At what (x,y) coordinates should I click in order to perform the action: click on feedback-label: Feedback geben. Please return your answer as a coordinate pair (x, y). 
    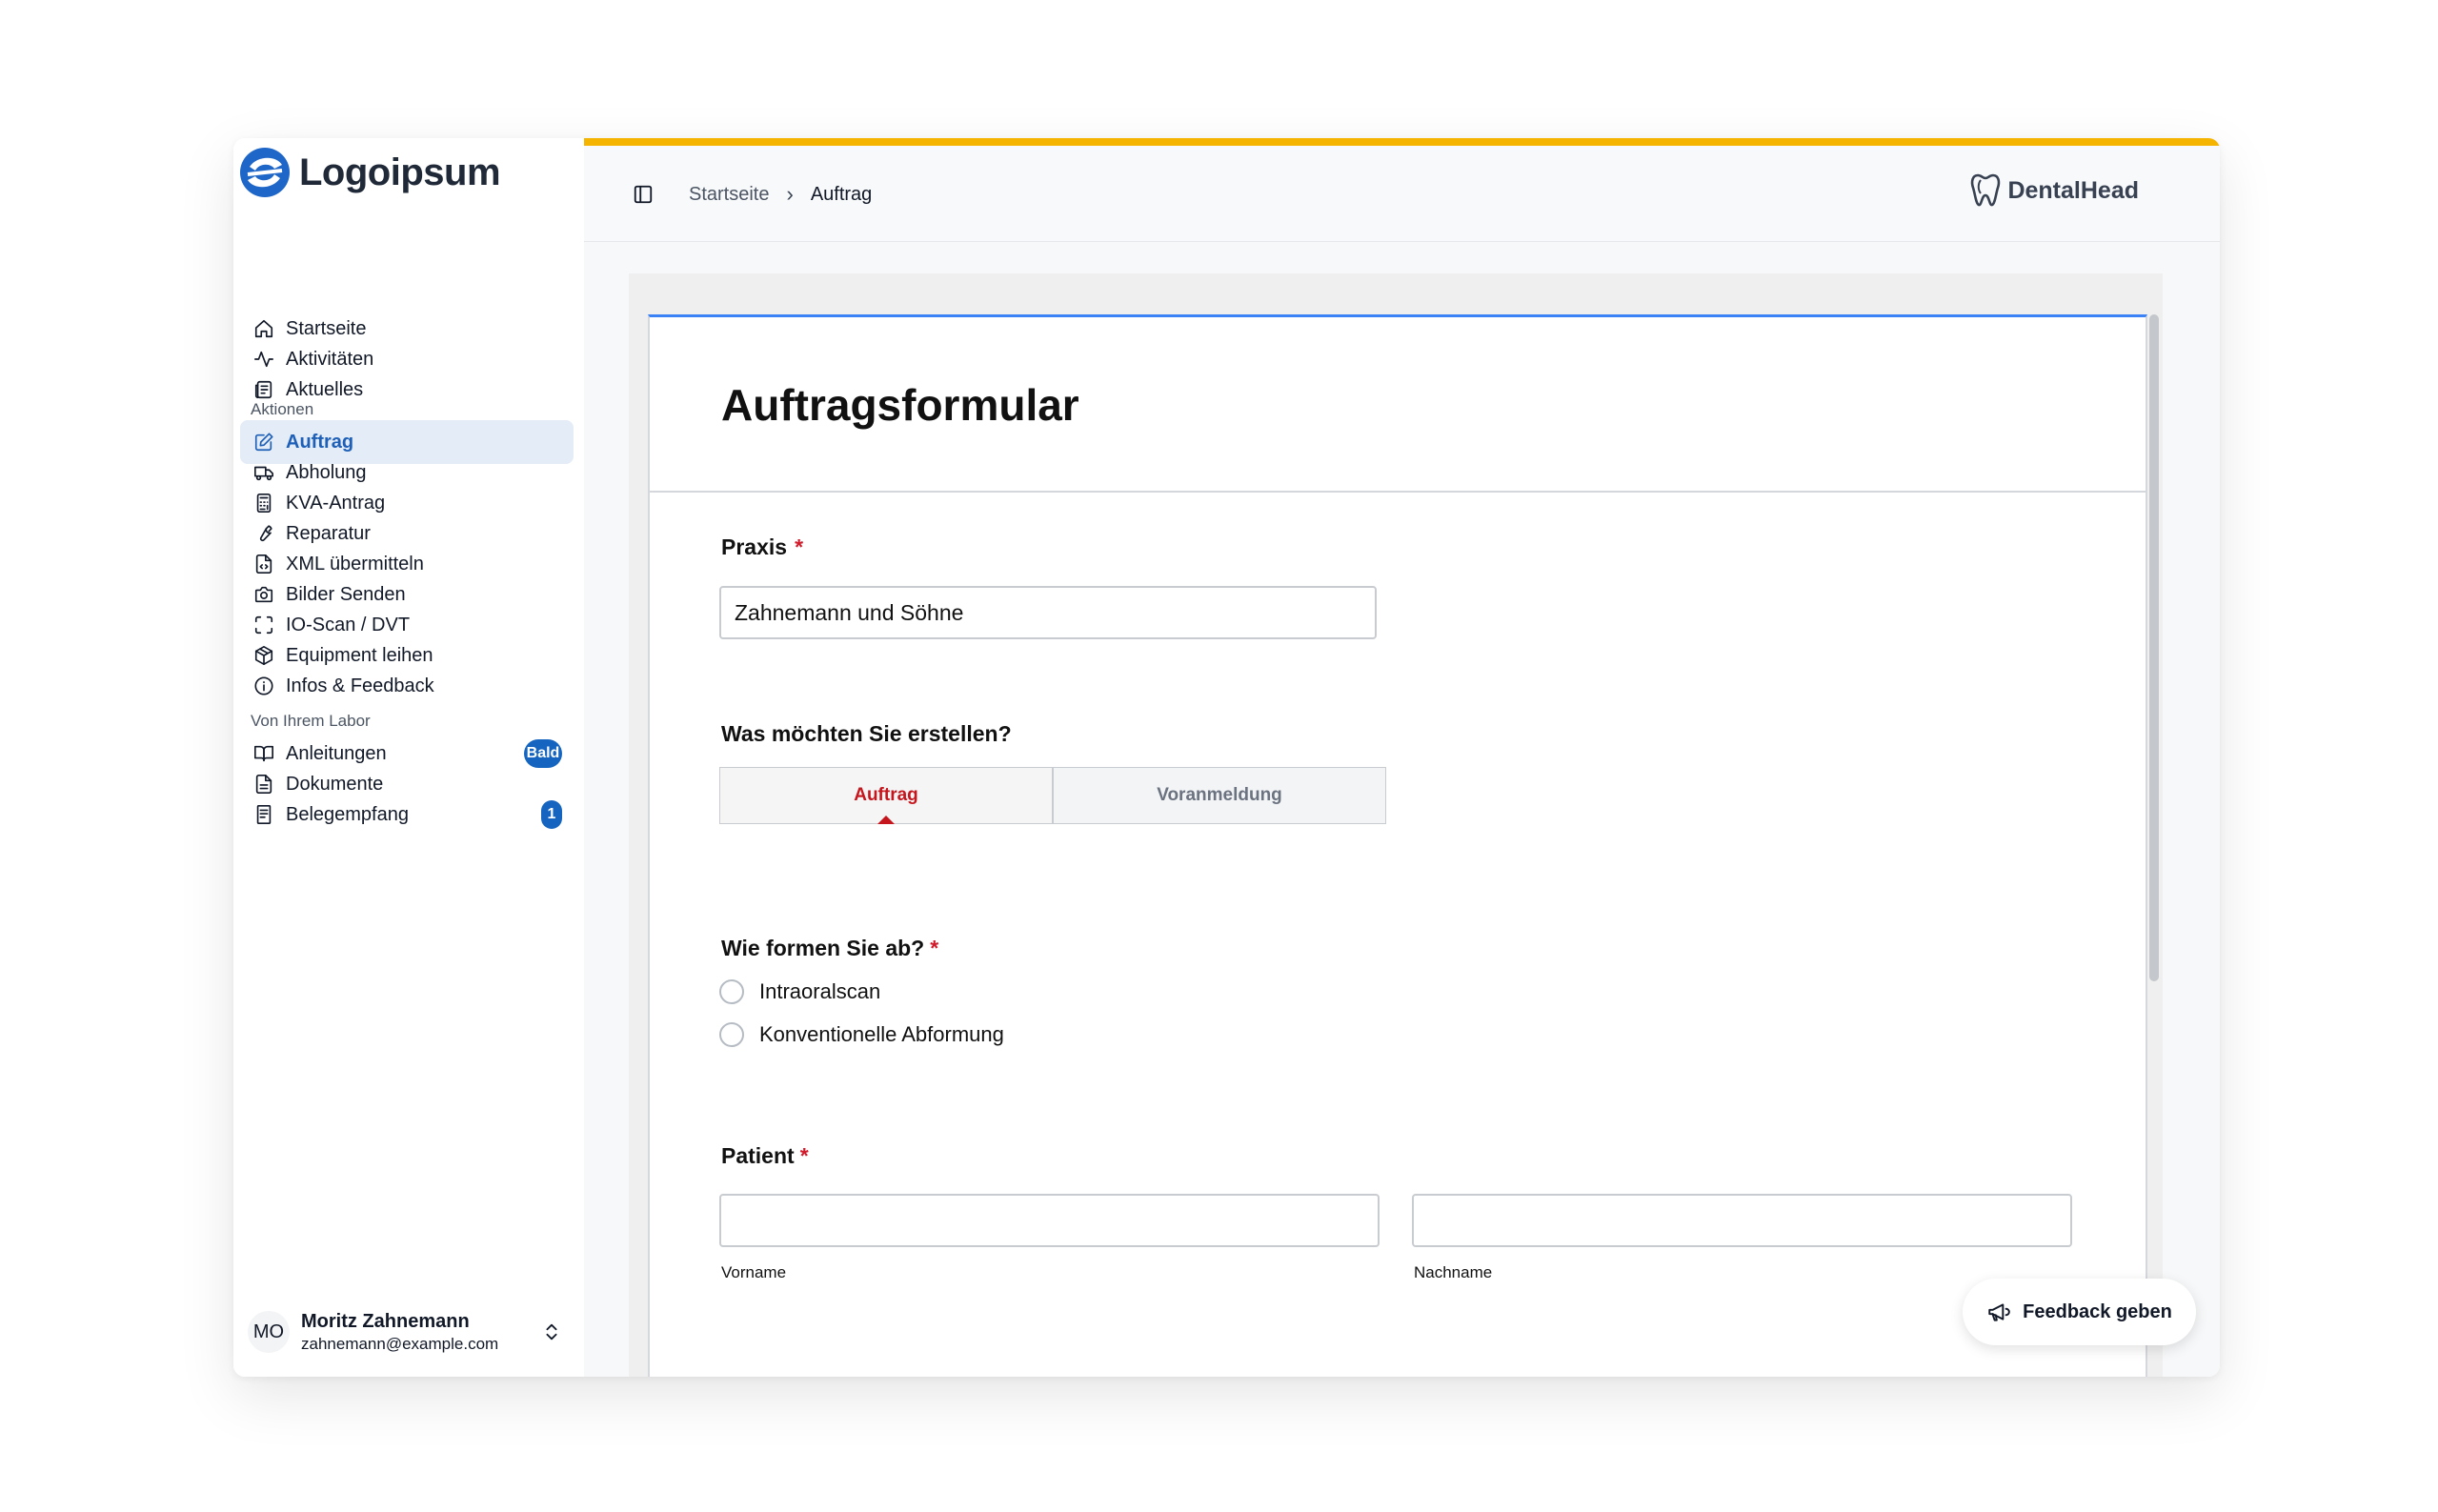
    Looking at the image, I should click on (2097, 1311).